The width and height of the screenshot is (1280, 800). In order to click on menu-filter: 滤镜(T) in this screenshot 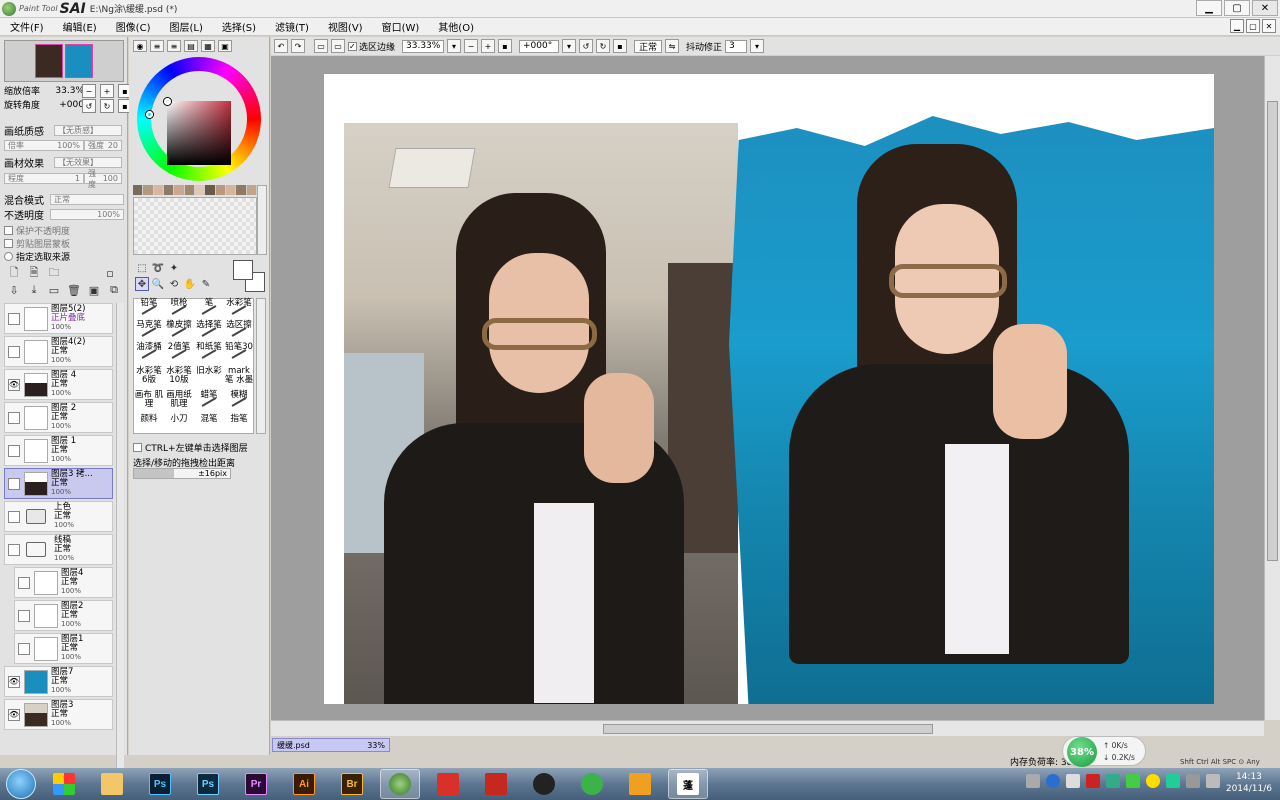, I will do `click(291, 26)`.